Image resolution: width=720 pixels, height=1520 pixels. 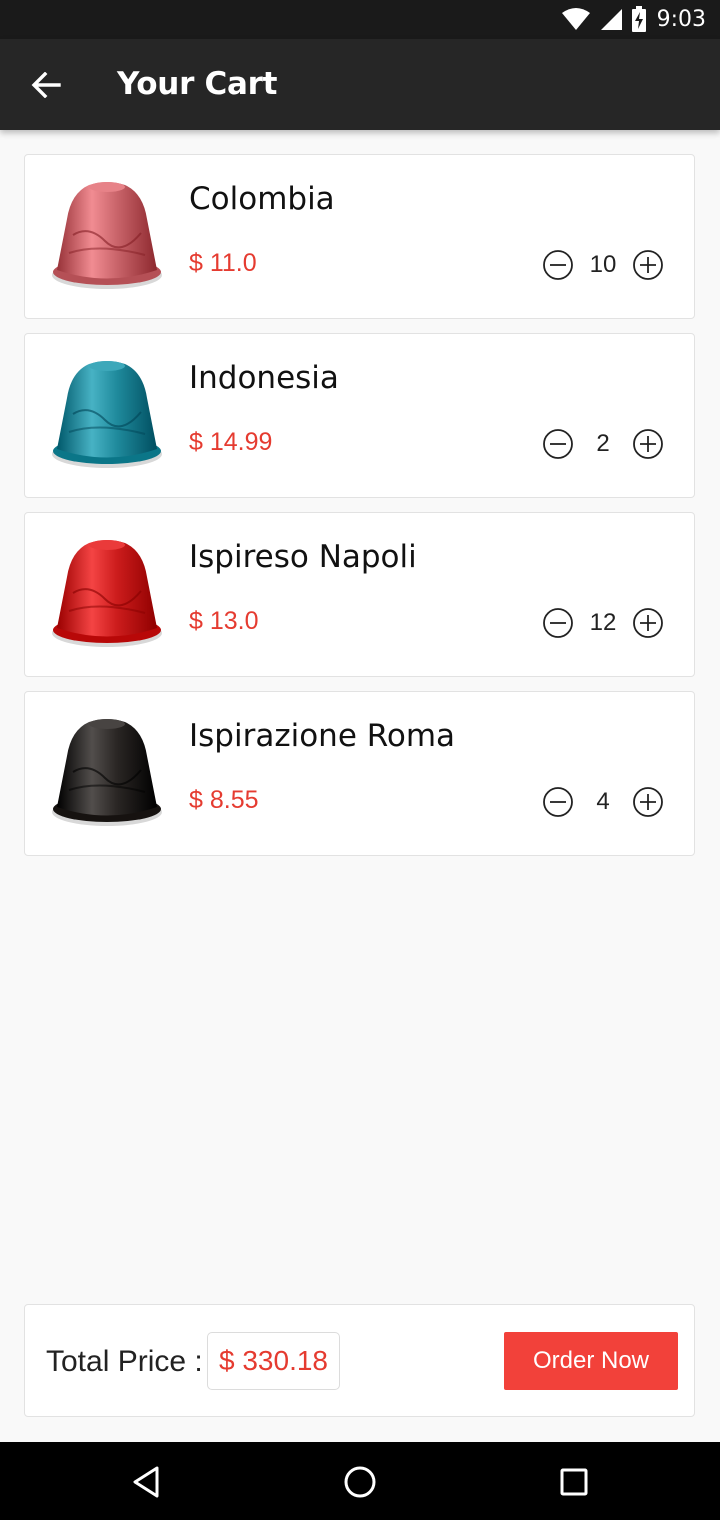 I want to click on status-icons: 9:03, so click(x=633, y=19).